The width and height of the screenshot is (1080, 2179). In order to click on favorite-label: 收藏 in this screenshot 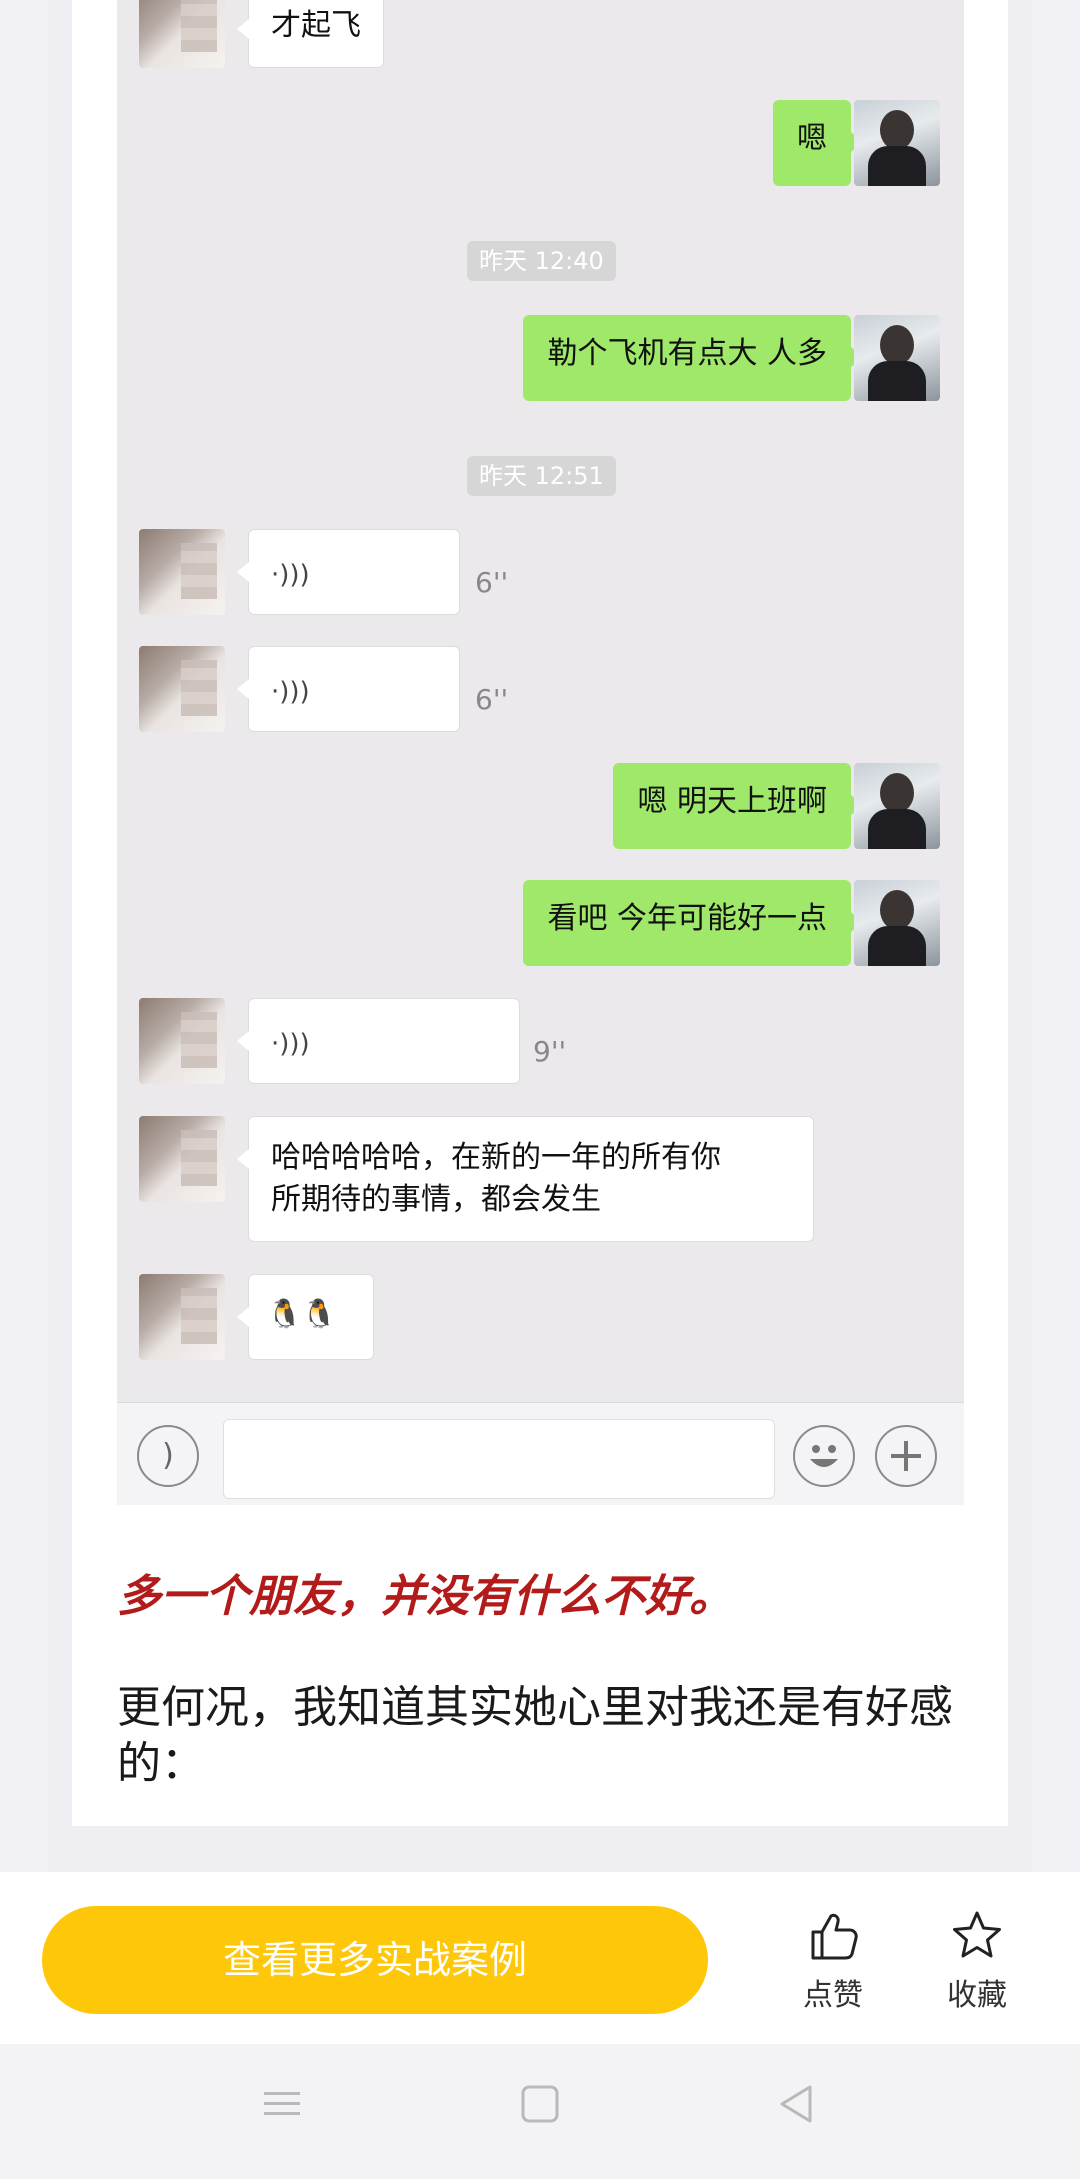, I will do `click(977, 1995)`.